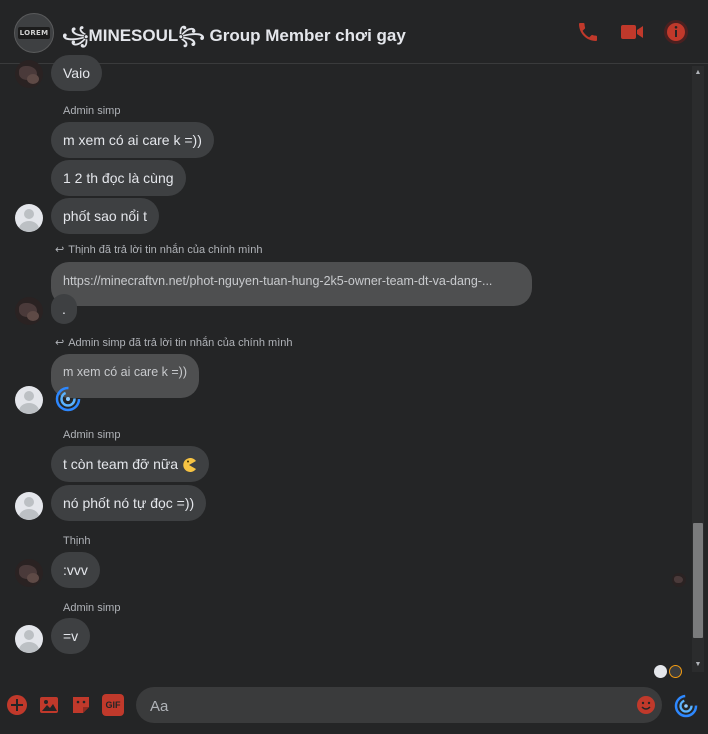 The width and height of the screenshot is (708, 734). Describe the element at coordinates (76, 73) in the screenshot. I see `message-bubble: Vaio` at that location.